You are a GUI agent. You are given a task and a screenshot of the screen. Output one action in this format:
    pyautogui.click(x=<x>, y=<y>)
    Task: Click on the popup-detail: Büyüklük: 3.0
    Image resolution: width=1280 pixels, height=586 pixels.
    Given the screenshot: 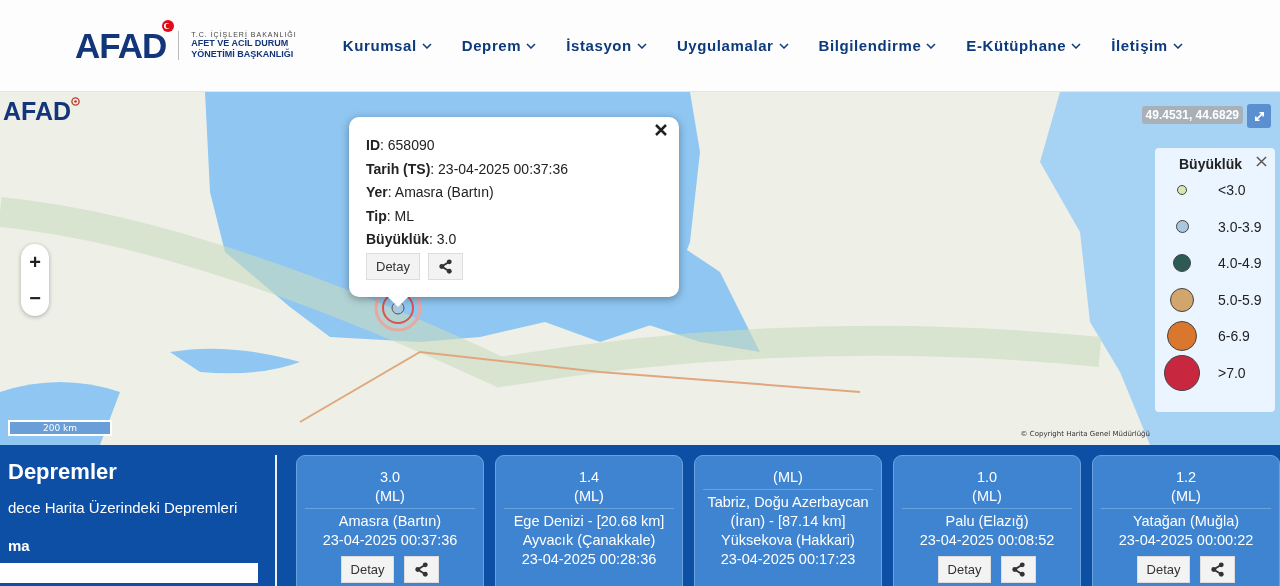 What is the action you would take?
    pyautogui.click(x=412, y=239)
    